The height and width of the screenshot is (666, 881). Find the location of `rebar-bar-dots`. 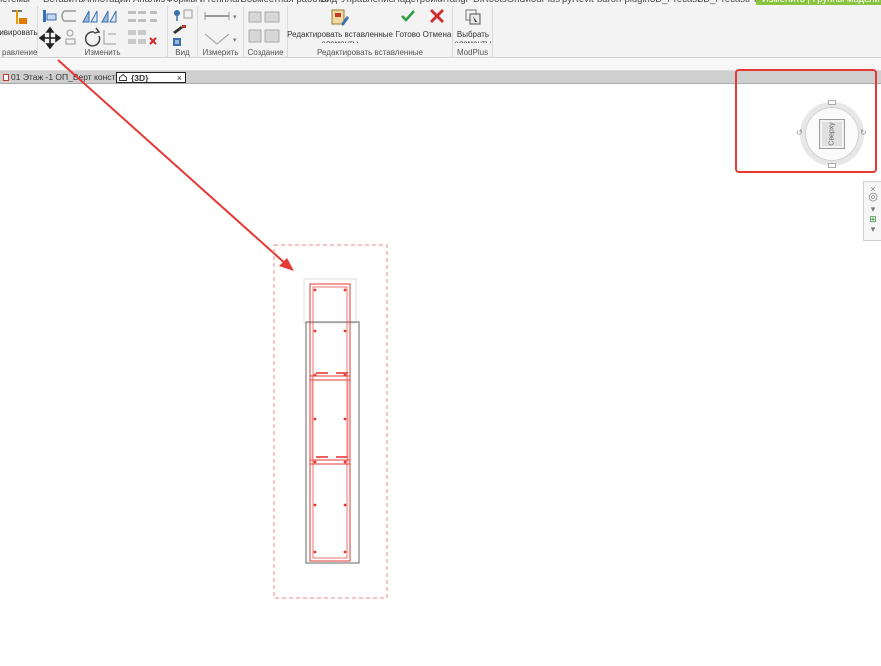

rebar-bar-dots is located at coordinates (330, 421).